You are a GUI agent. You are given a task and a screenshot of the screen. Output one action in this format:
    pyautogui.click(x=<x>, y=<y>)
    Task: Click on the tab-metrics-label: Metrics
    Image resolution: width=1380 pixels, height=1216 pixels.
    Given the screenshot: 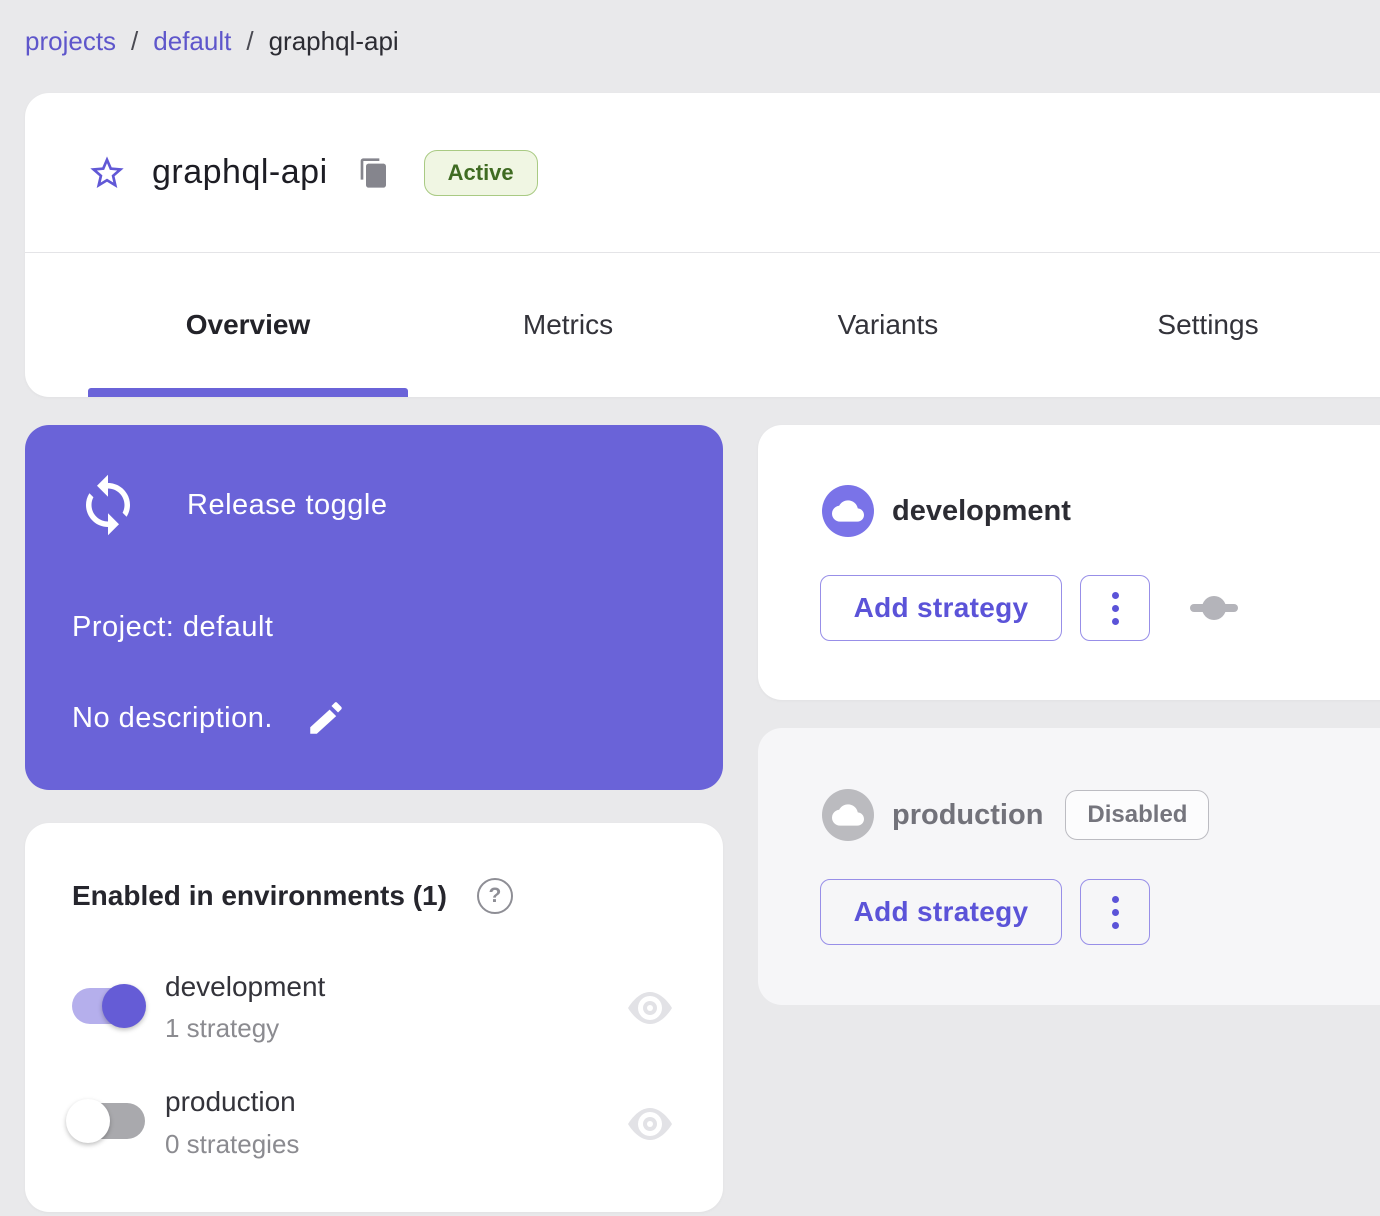 What is the action you would take?
    pyautogui.click(x=568, y=324)
    